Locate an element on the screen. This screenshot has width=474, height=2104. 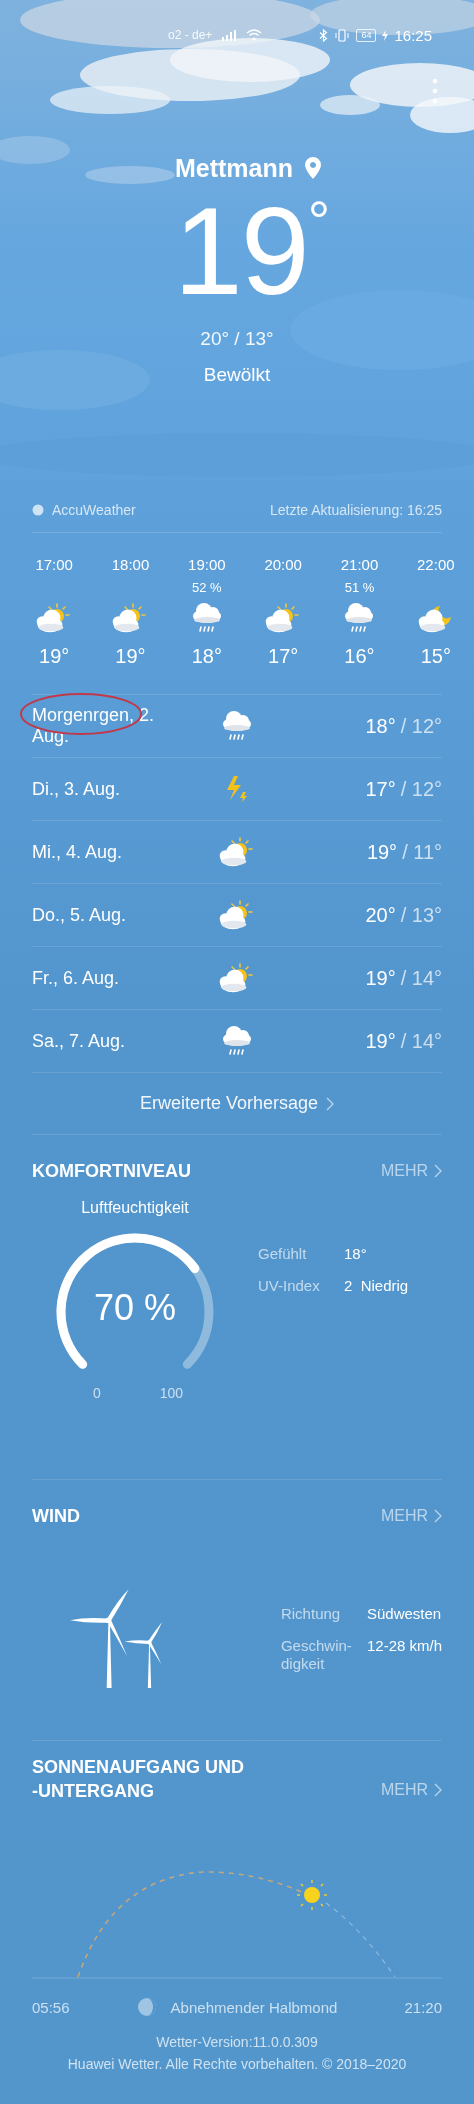
hour-temperature: 18° is located at coordinates (206, 656).